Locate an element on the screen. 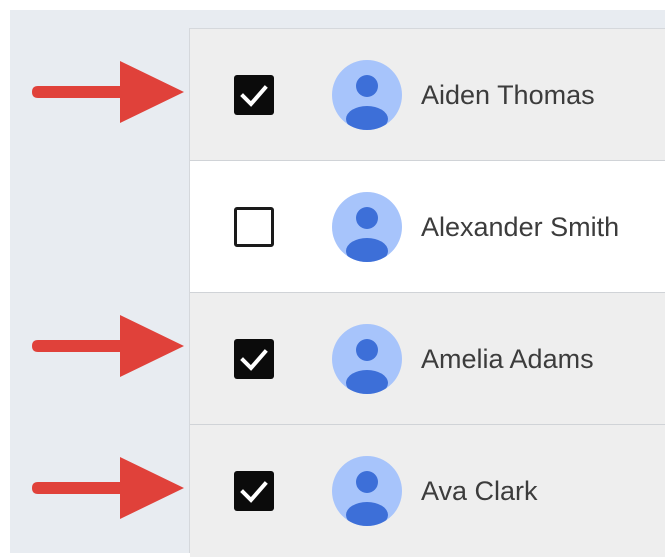 The width and height of the screenshot is (665, 557). contact-name: Alexander Smith is located at coordinates (520, 227).